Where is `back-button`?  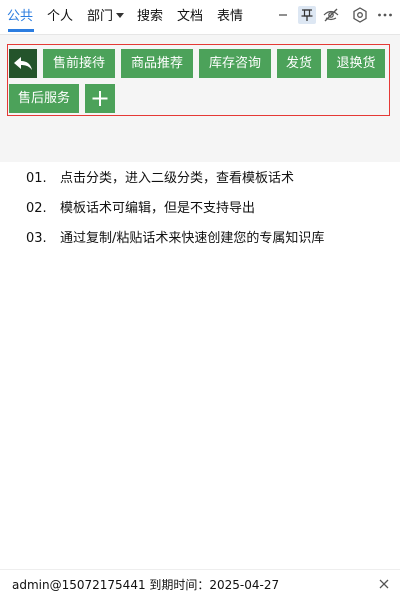
back-button is located at coordinates (23, 63).